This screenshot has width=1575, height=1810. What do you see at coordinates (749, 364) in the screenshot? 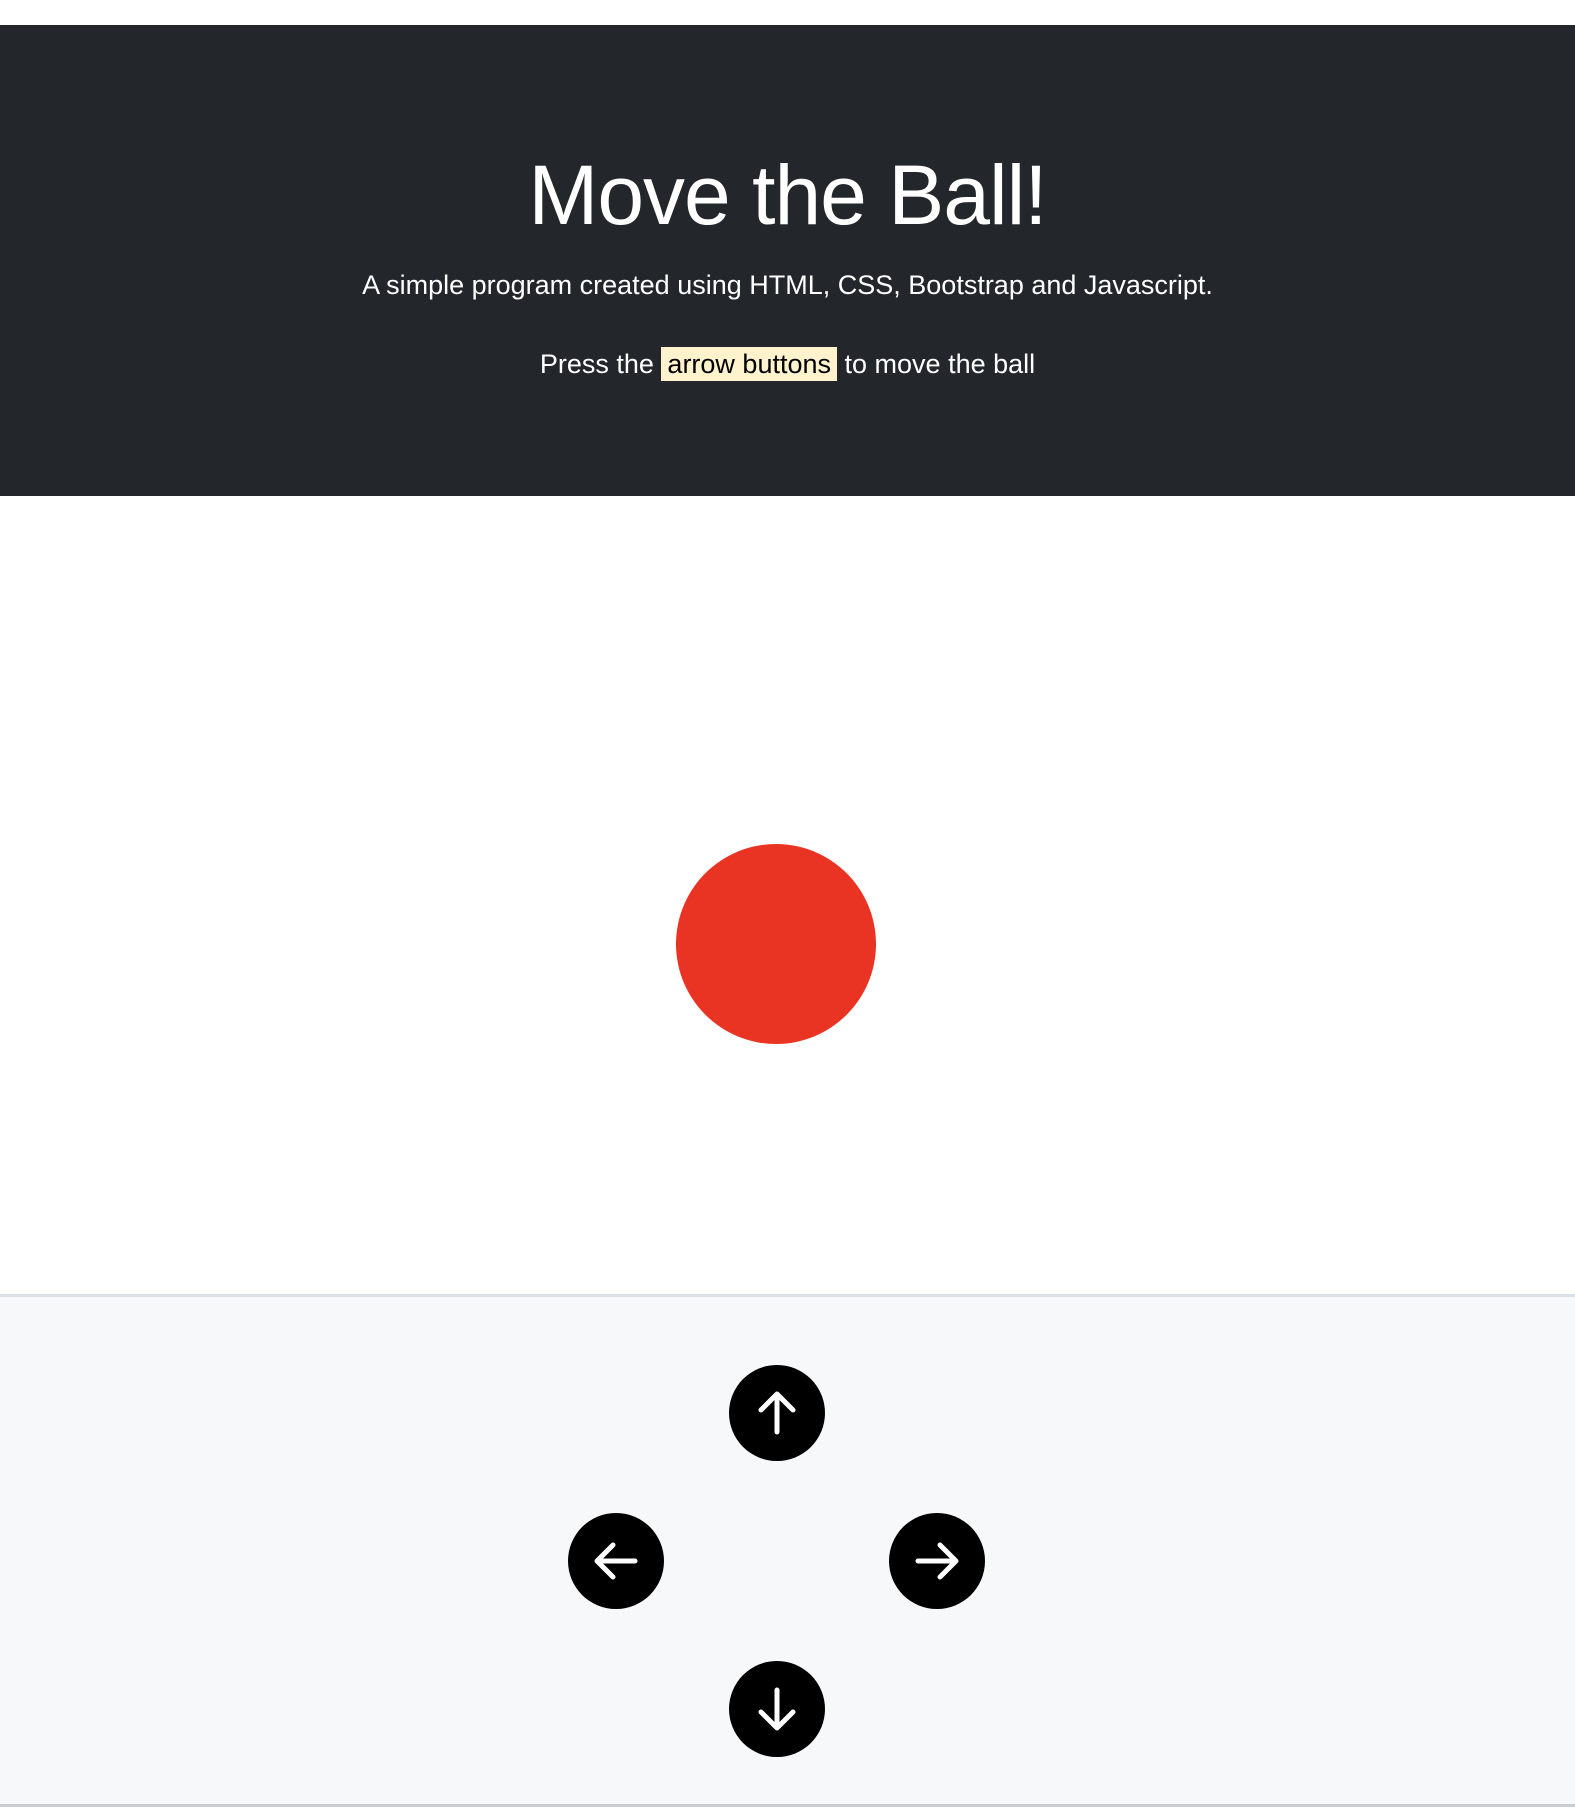
I see `instruction-highlight: arrow buttons` at bounding box center [749, 364].